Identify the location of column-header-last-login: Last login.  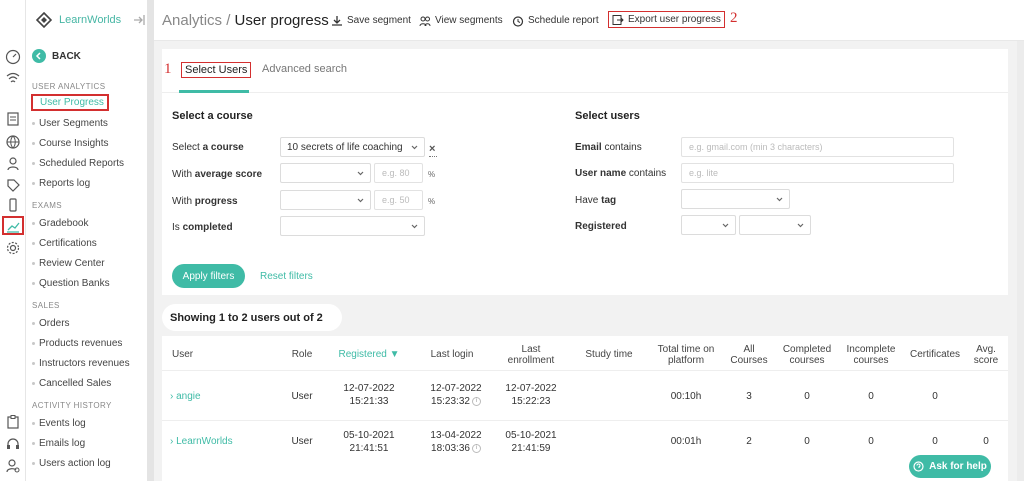
(452, 354).